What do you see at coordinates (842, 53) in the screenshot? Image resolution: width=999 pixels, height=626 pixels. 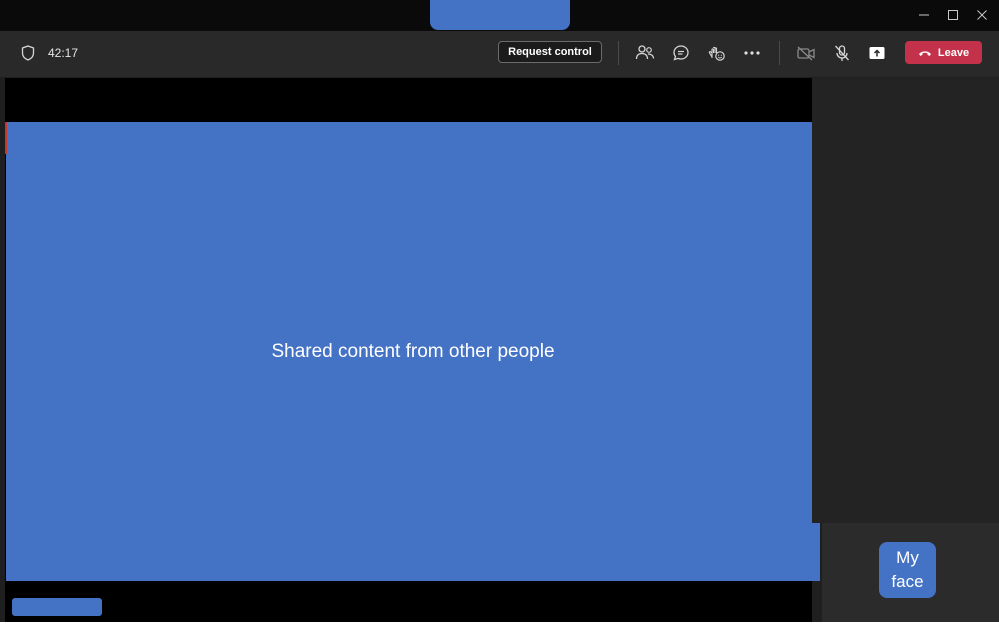 I see `mic-off-icon` at bounding box center [842, 53].